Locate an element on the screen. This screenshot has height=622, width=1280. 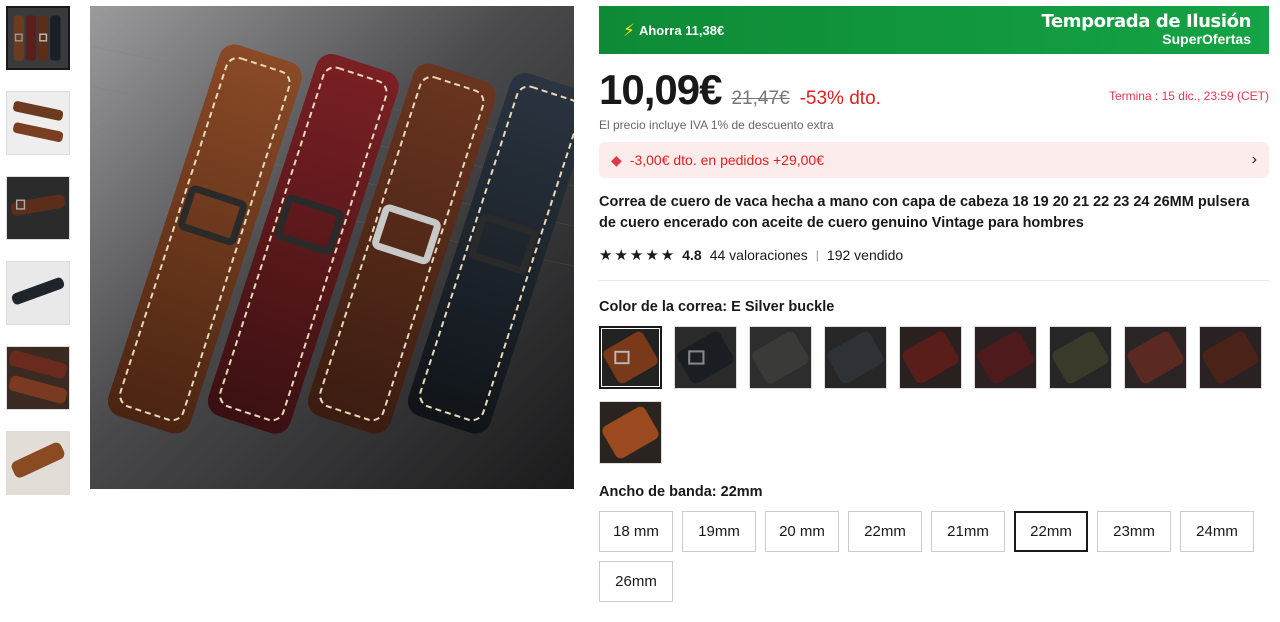
promo-save-text: Ahorra 11,38€ is located at coordinates (681, 30).